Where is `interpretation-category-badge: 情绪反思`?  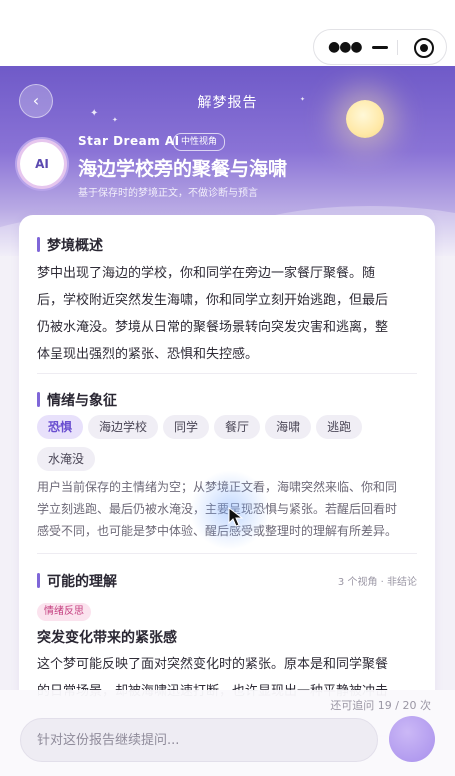
interpretation-category-badge: 情绪反思 is located at coordinates (64, 612).